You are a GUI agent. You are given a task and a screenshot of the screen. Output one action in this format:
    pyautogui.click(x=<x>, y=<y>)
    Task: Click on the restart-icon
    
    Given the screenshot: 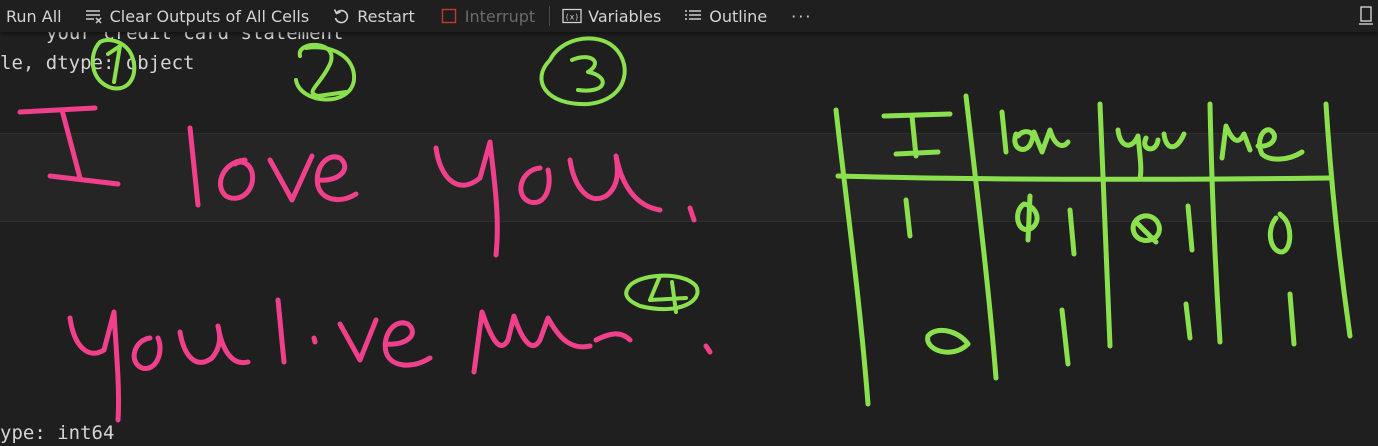 What is the action you would take?
    pyautogui.click(x=341, y=16)
    